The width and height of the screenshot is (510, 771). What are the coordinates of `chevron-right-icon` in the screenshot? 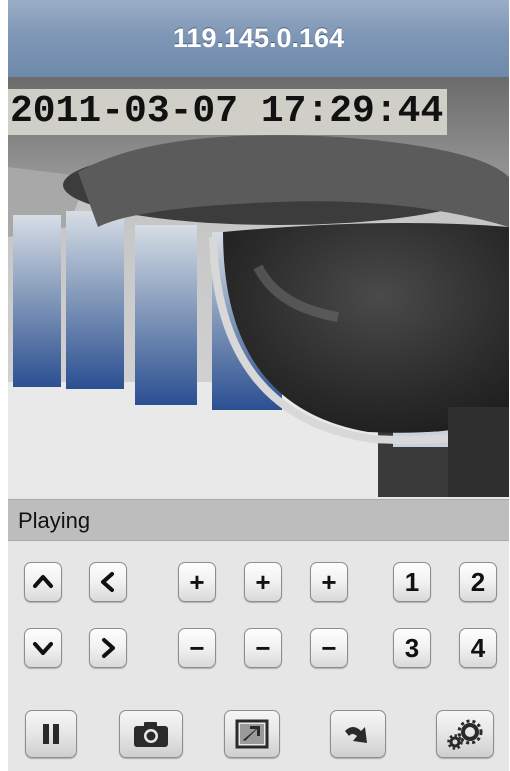 It's located at (108, 648).